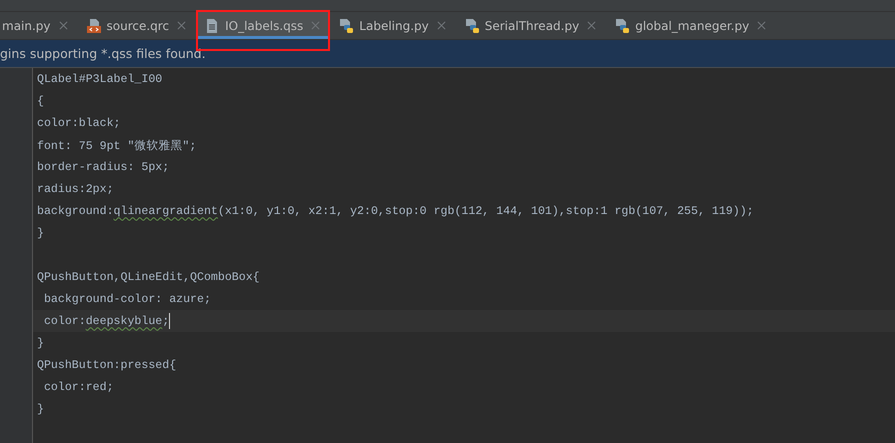  I want to click on code-line: font: 75 9pt "微软雅黑";, so click(117, 146).